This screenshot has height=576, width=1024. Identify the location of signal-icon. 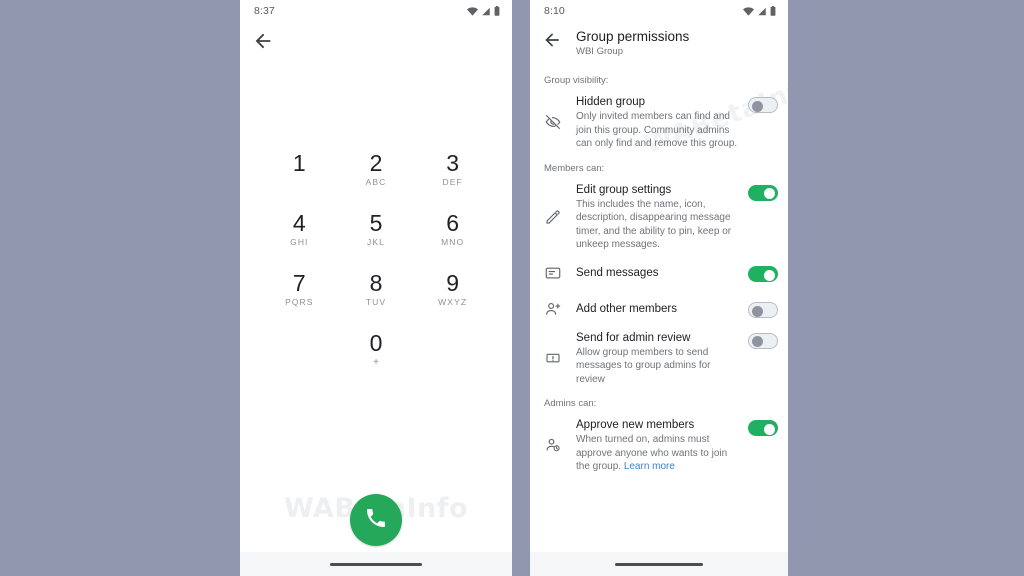
(762, 11).